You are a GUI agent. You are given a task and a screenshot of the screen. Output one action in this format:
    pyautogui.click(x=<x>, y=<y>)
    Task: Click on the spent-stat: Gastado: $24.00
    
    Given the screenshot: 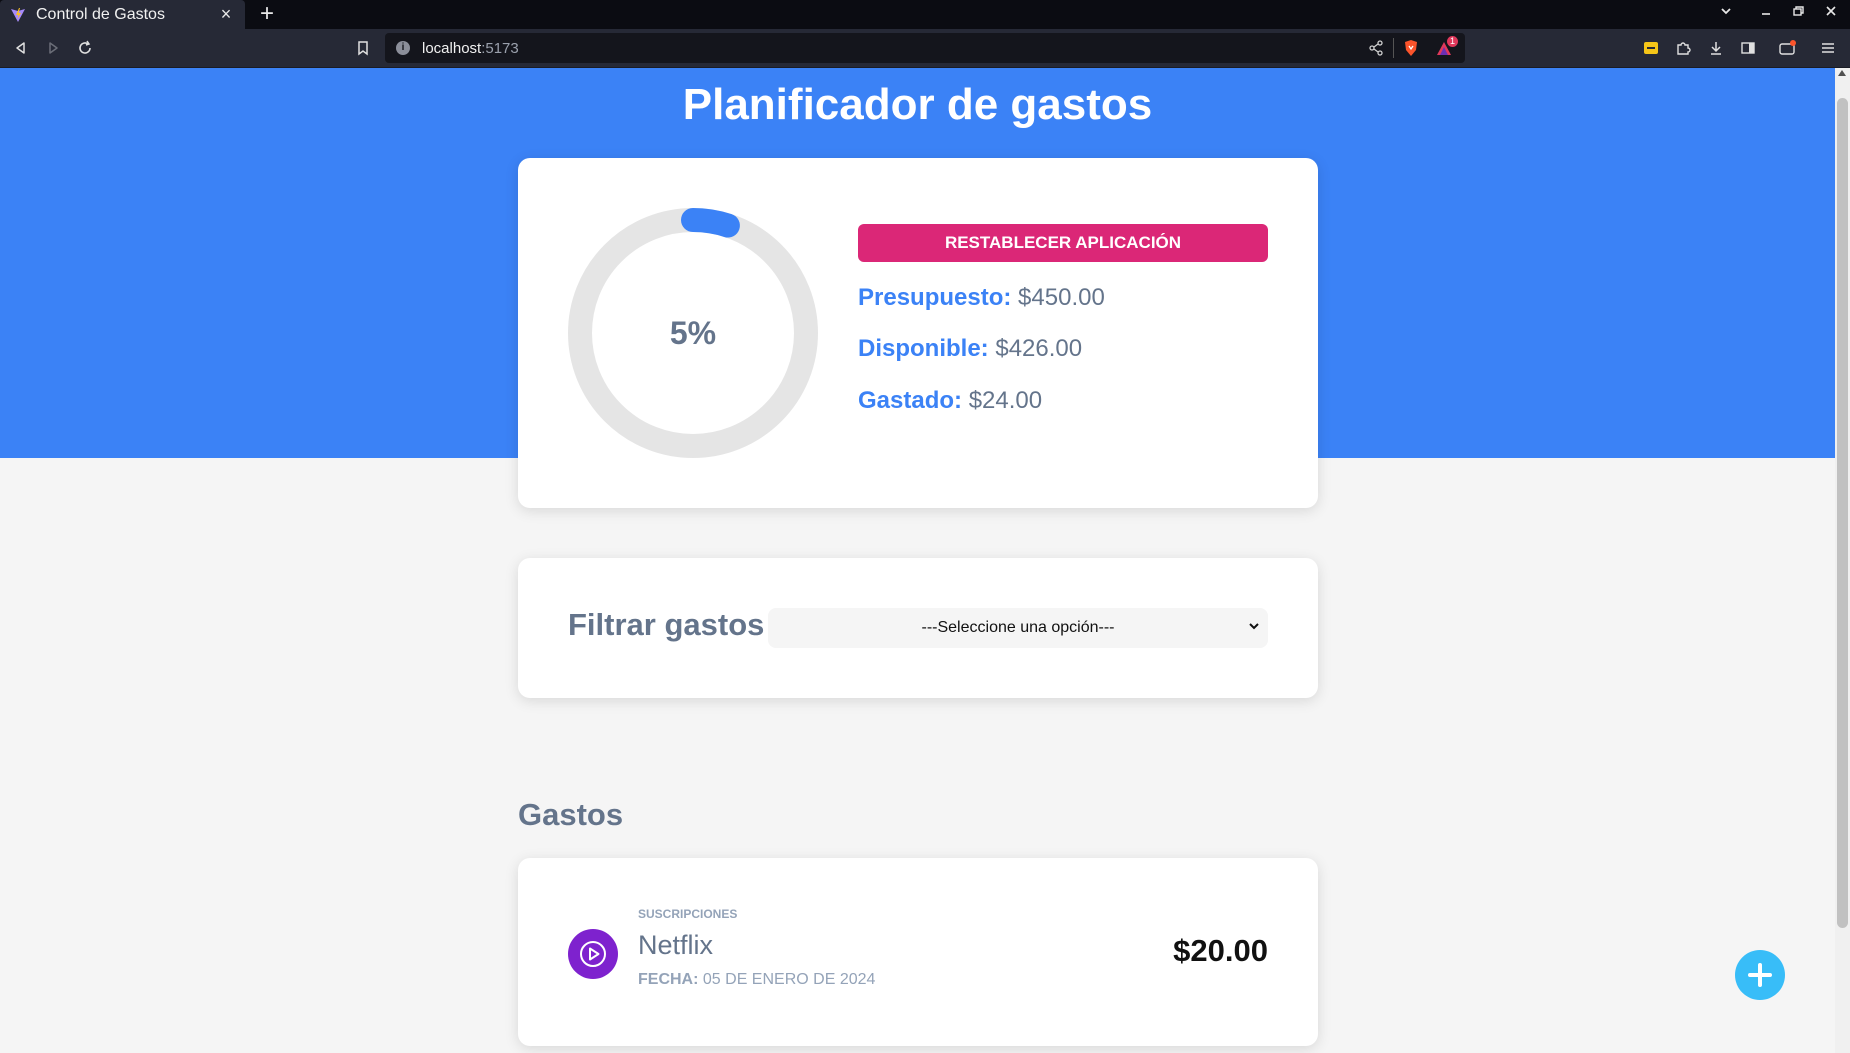 What is the action you would take?
    pyautogui.click(x=950, y=401)
    